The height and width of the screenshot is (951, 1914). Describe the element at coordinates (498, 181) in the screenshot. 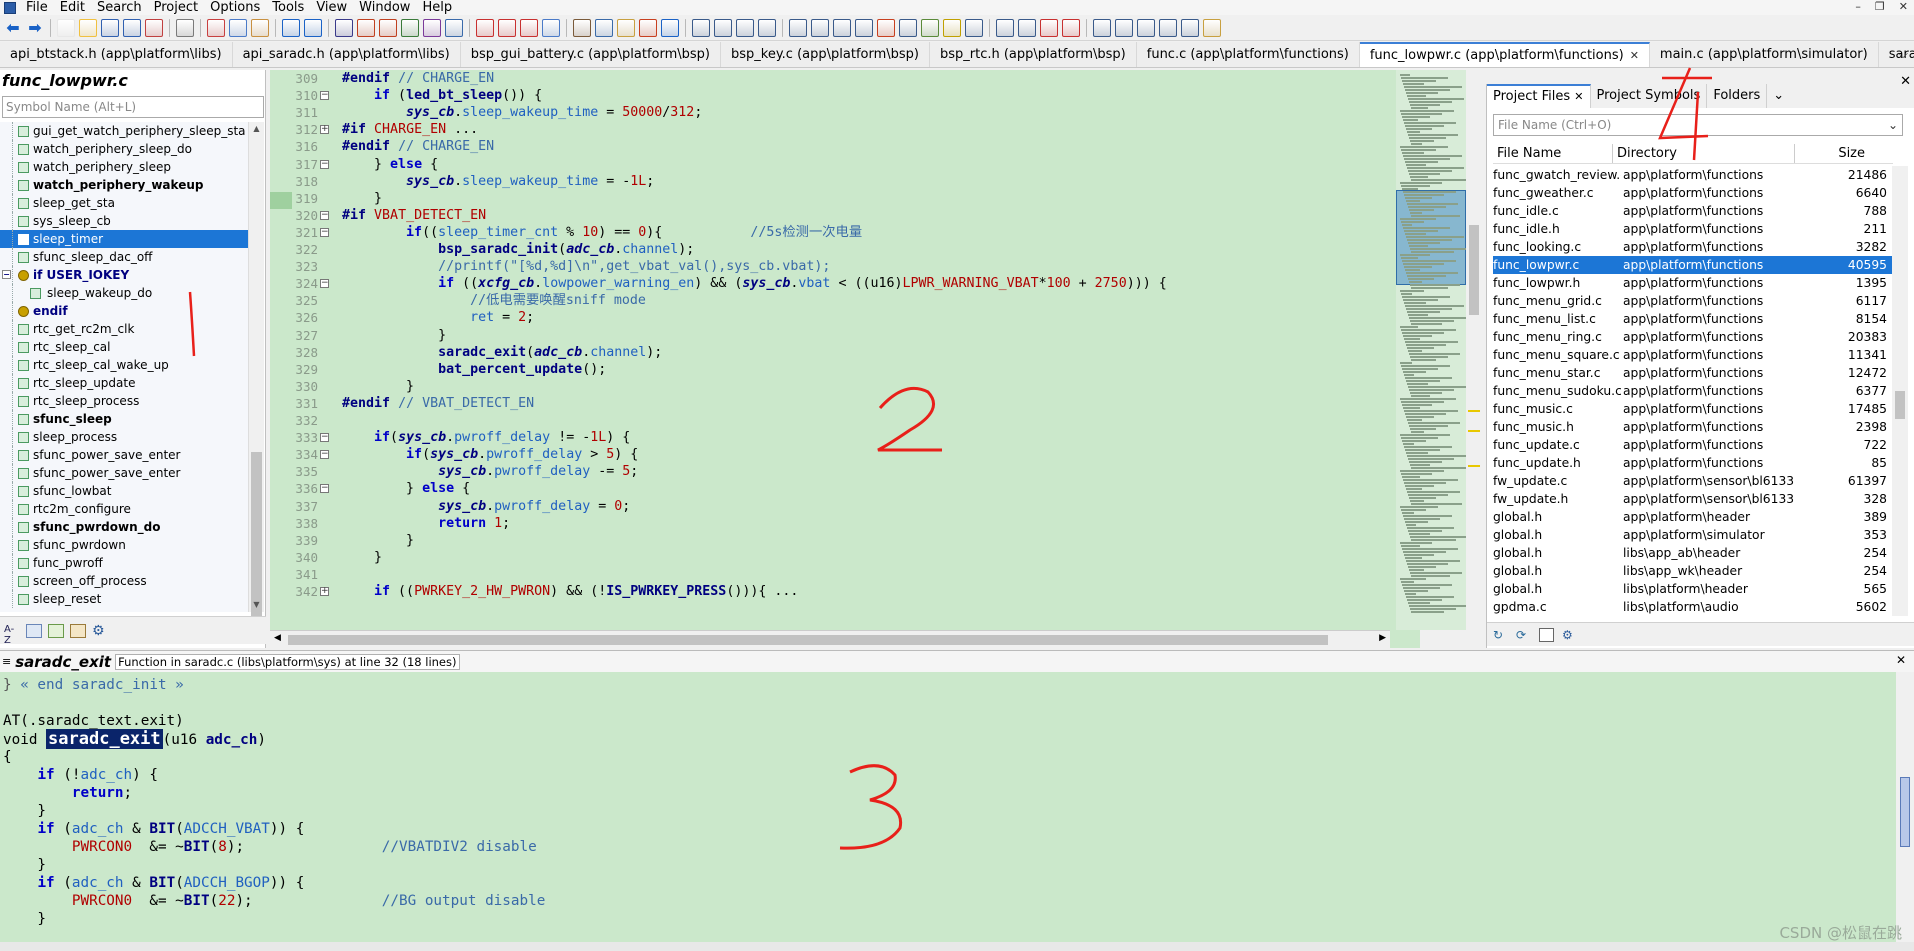

I see `code-line: sys_cb.sleep_wakeup_time = -1L;` at that location.